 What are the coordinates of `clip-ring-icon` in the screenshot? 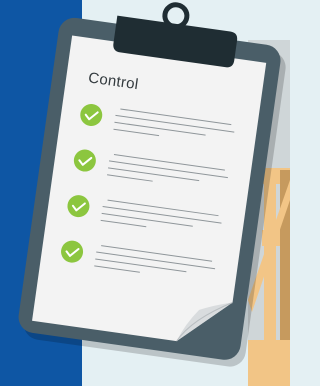 It's located at (176, 16).